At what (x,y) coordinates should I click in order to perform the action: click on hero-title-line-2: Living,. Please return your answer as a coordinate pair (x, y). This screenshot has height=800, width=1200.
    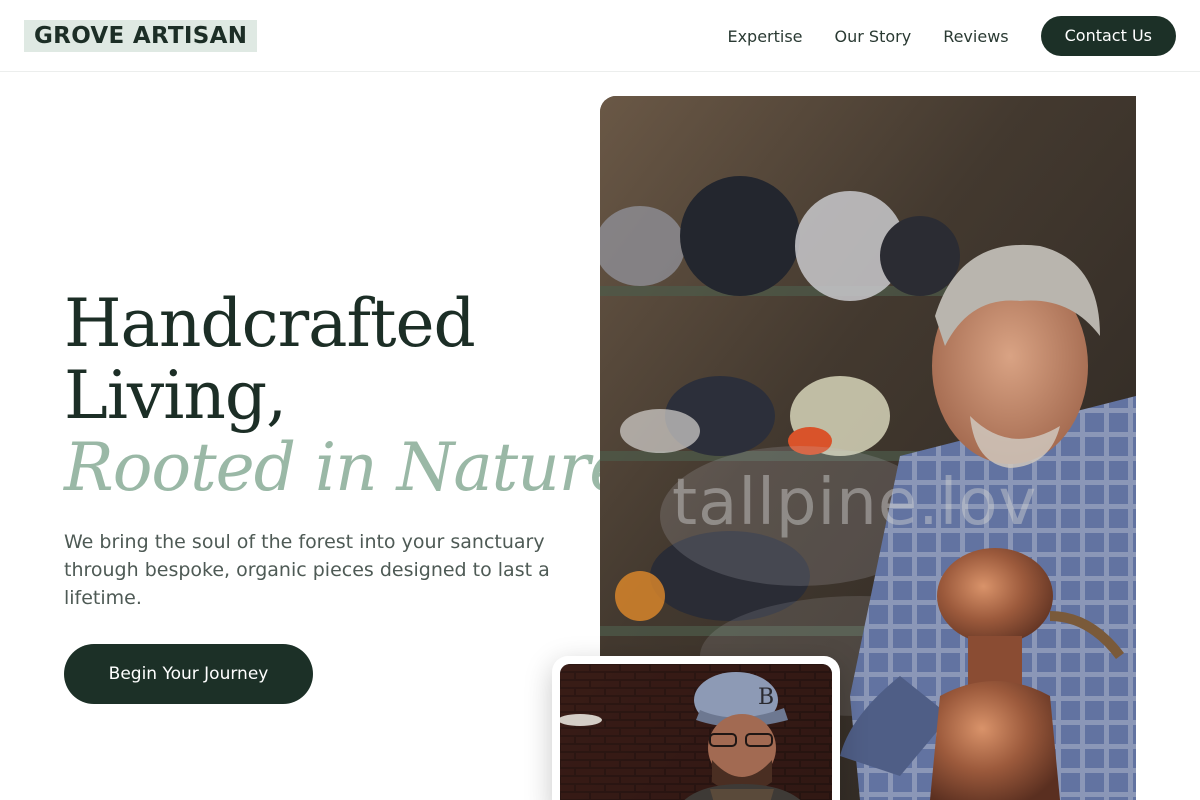
    Looking at the image, I should click on (175, 395).